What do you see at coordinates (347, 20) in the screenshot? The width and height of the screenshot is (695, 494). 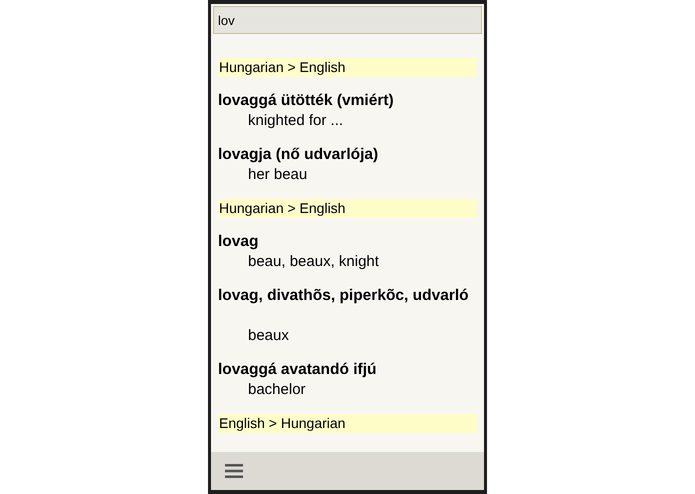 I see `search-field: lov` at bounding box center [347, 20].